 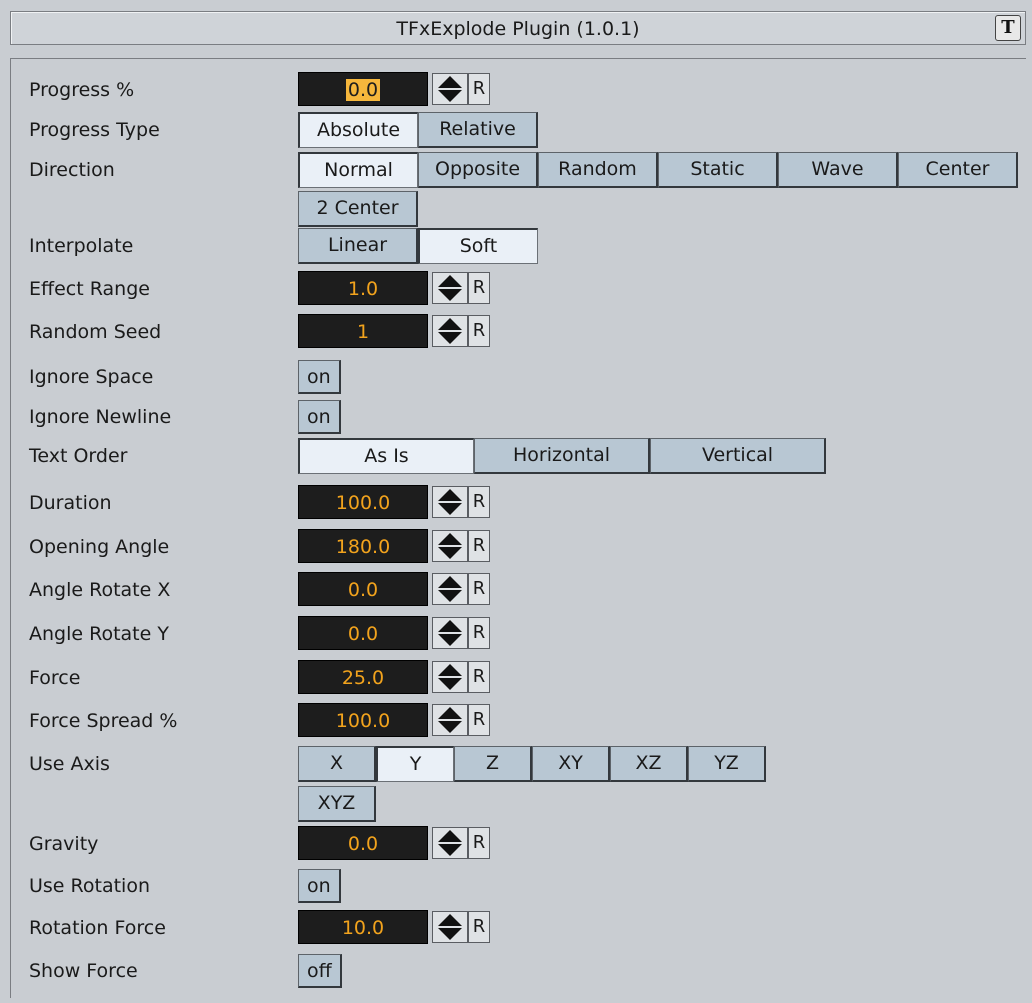 I want to click on force-field: 25.0, so click(x=363, y=677).